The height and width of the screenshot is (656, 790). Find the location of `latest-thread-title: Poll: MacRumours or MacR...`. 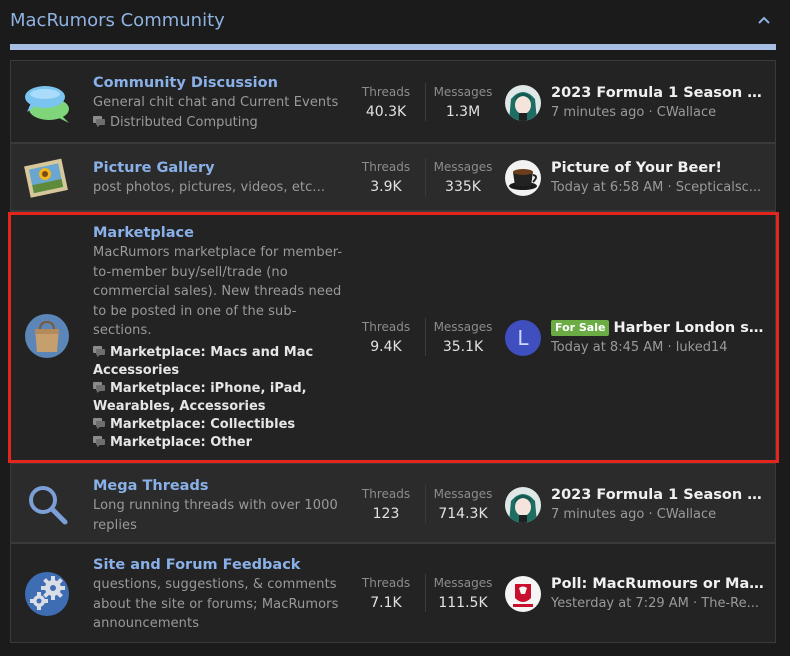

latest-thread-title: Poll: MacRumours or MacR... is located at coordinates (658, 584).